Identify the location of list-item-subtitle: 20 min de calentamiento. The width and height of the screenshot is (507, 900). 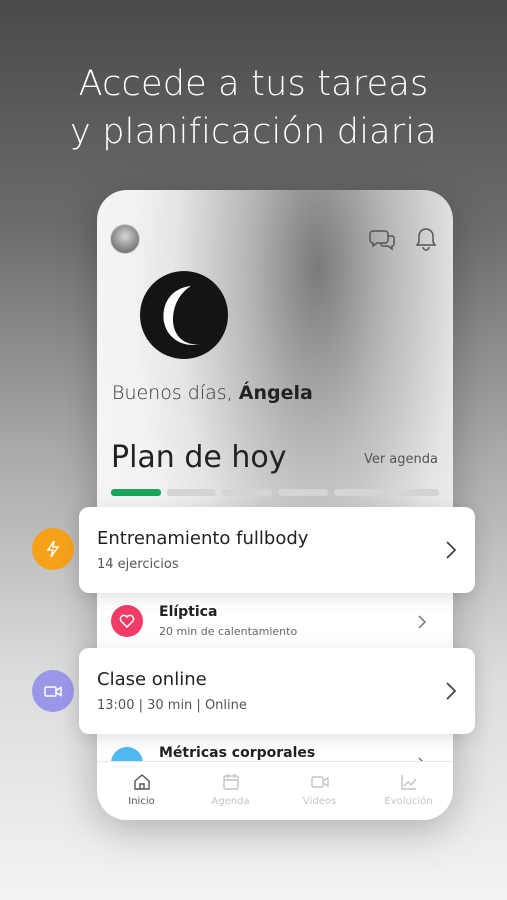
(228, 631).